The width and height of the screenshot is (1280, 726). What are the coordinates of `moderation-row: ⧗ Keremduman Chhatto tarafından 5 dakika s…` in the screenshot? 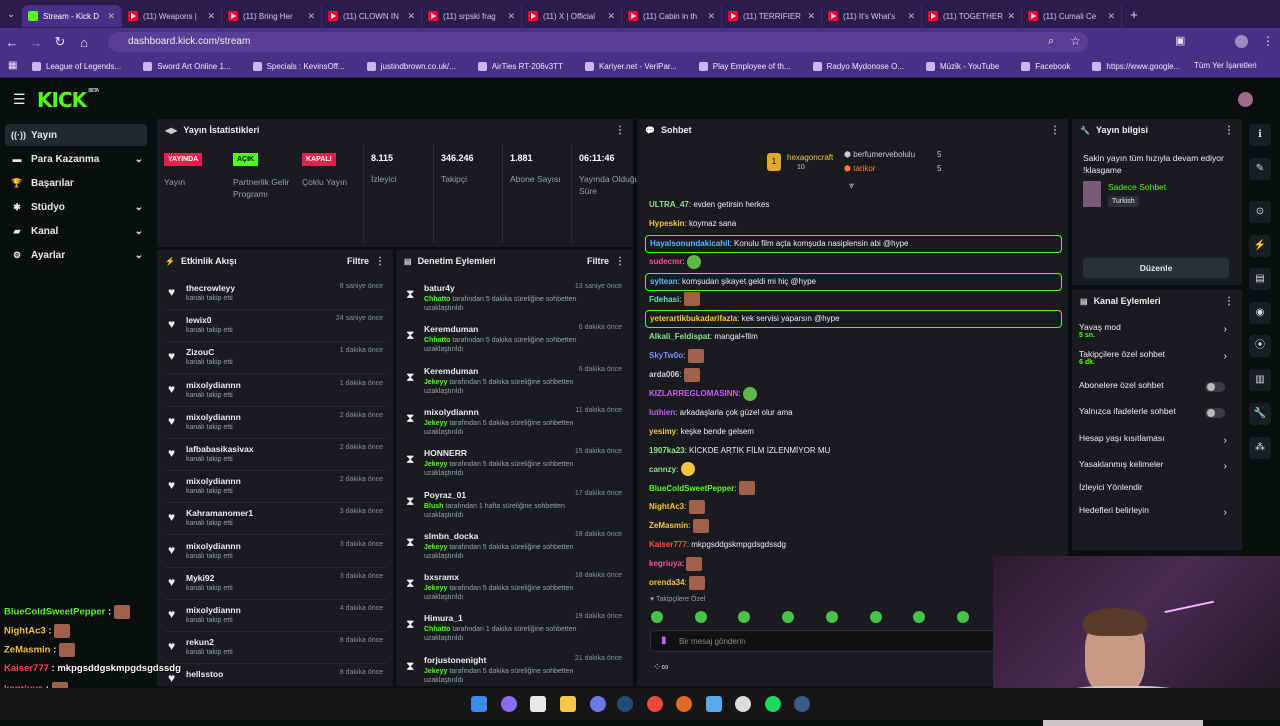 It's located at (515, 341).